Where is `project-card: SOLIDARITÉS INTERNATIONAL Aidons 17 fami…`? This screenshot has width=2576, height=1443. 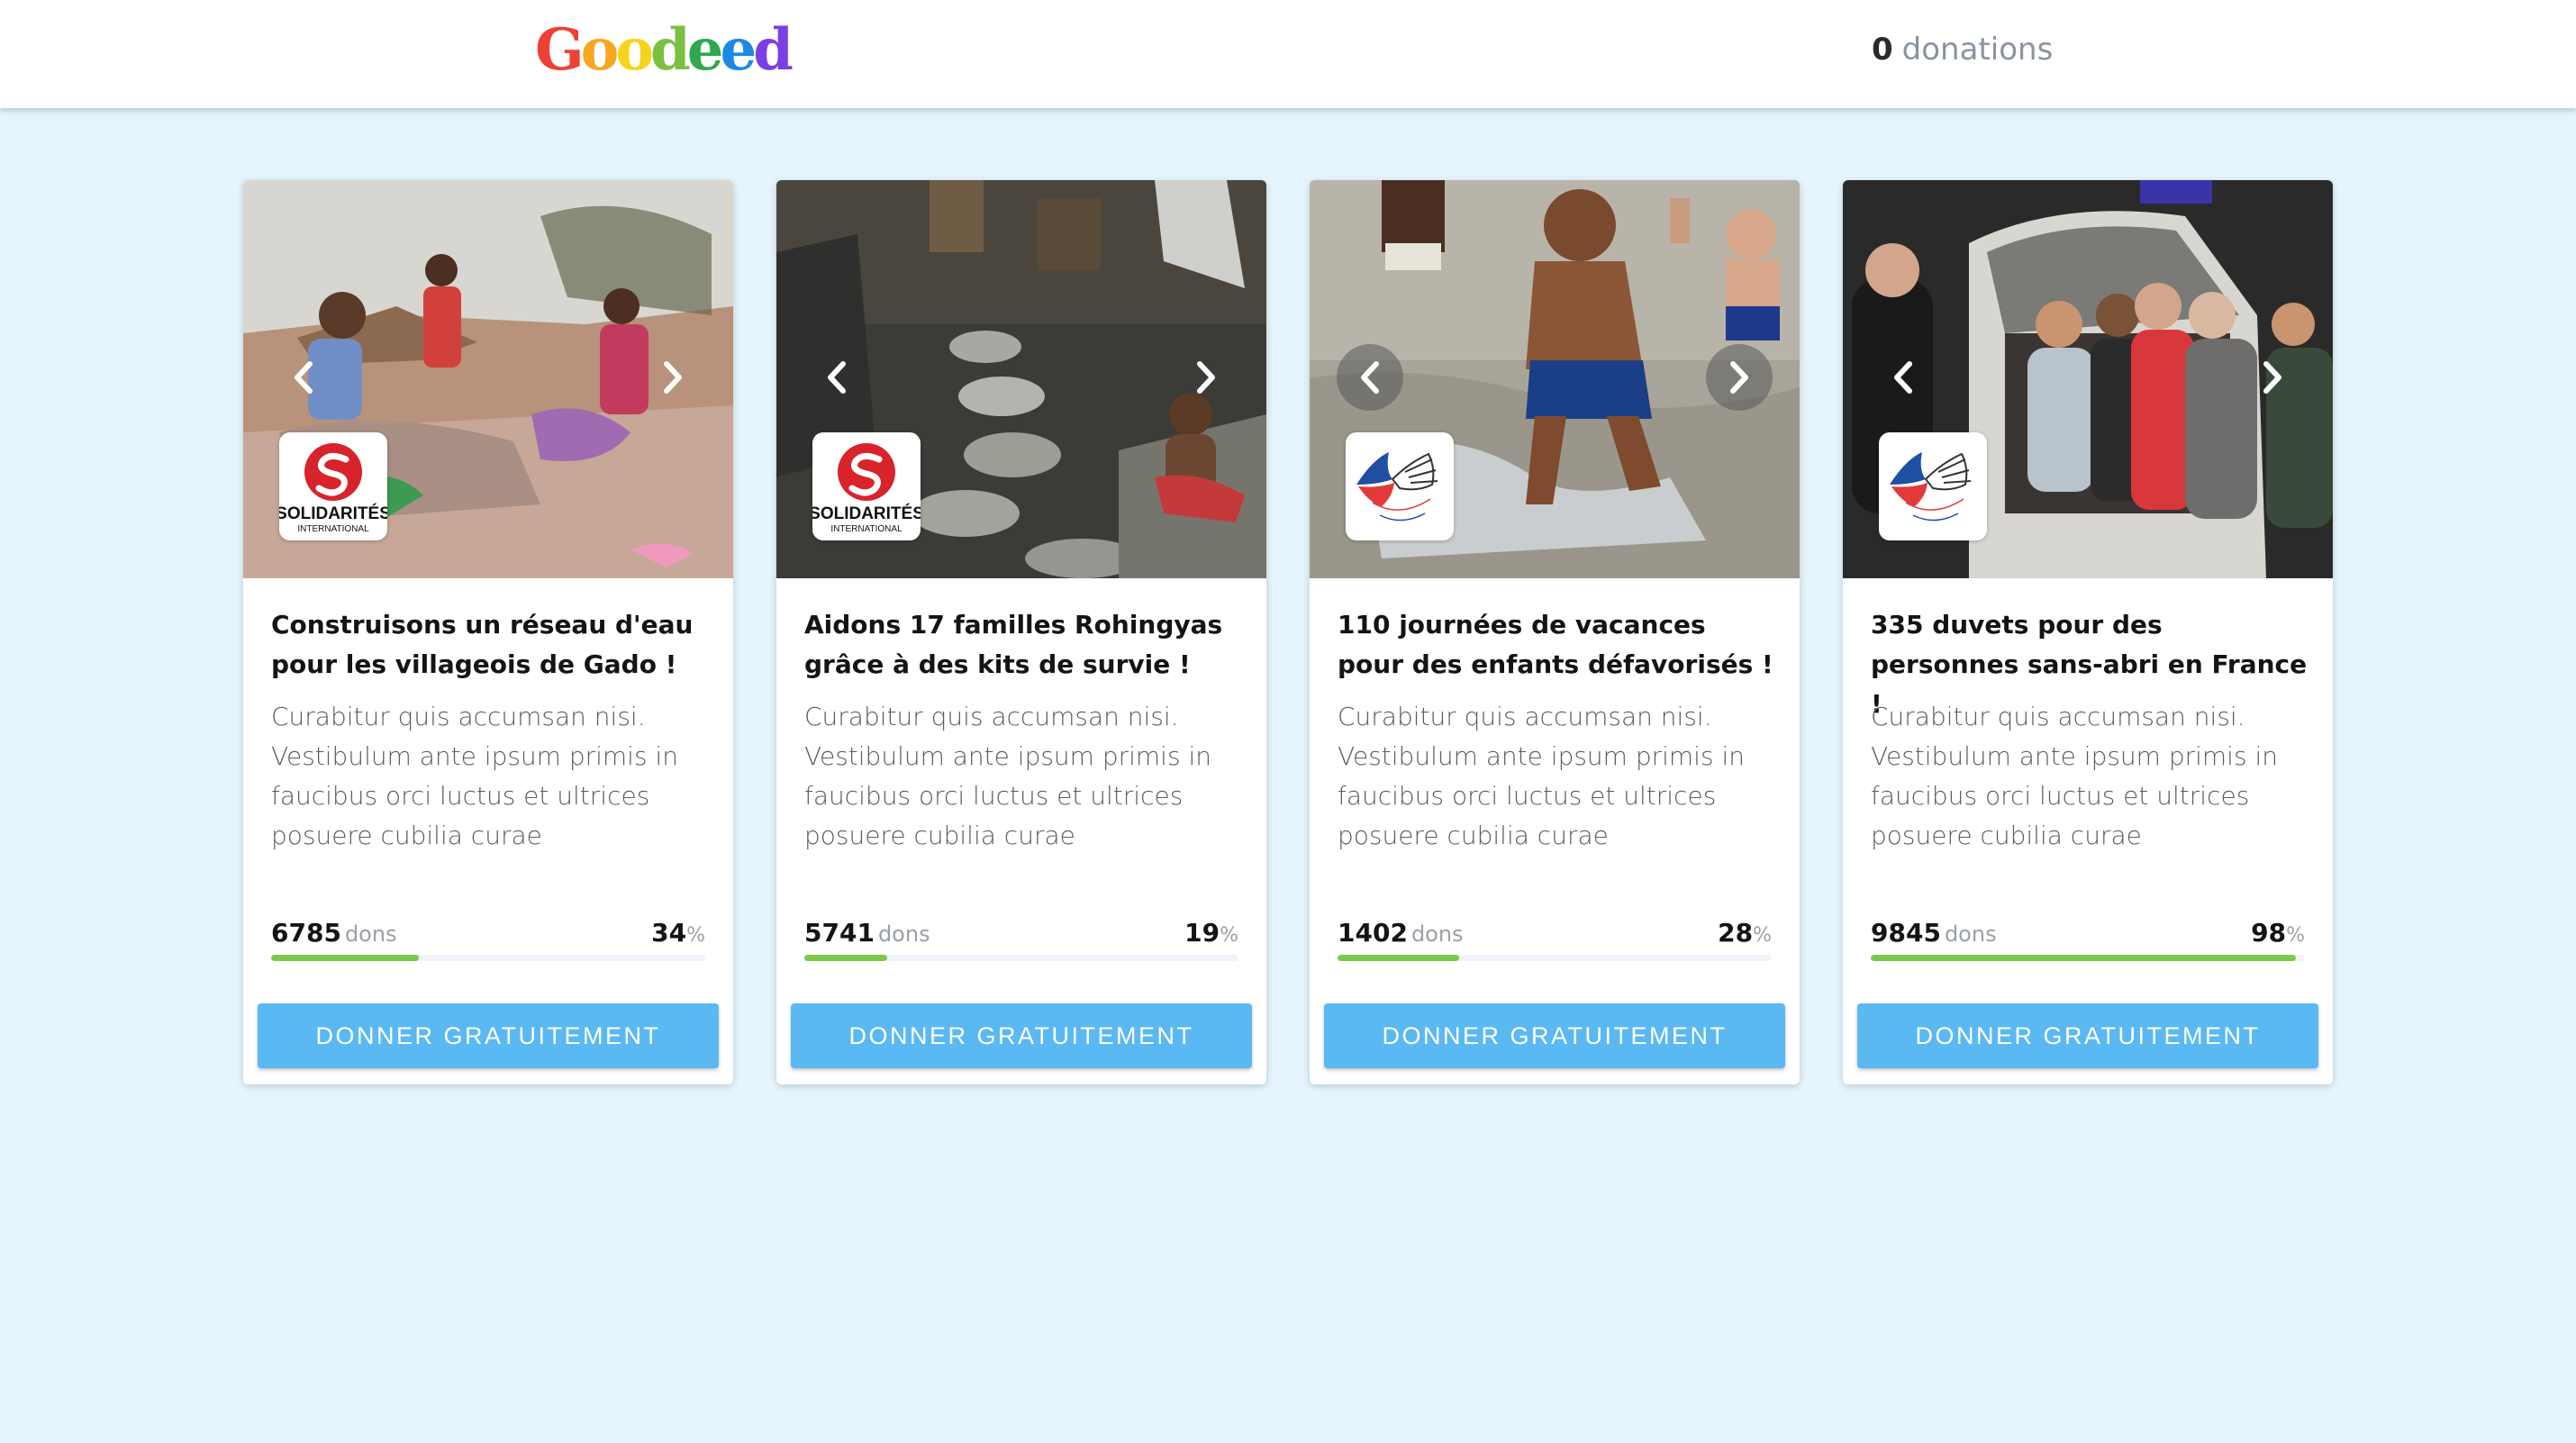 project-card: SOLIDARITÉS INTERNATIONAL Aidons 17 fami… is located at coordinates (1021, 632).